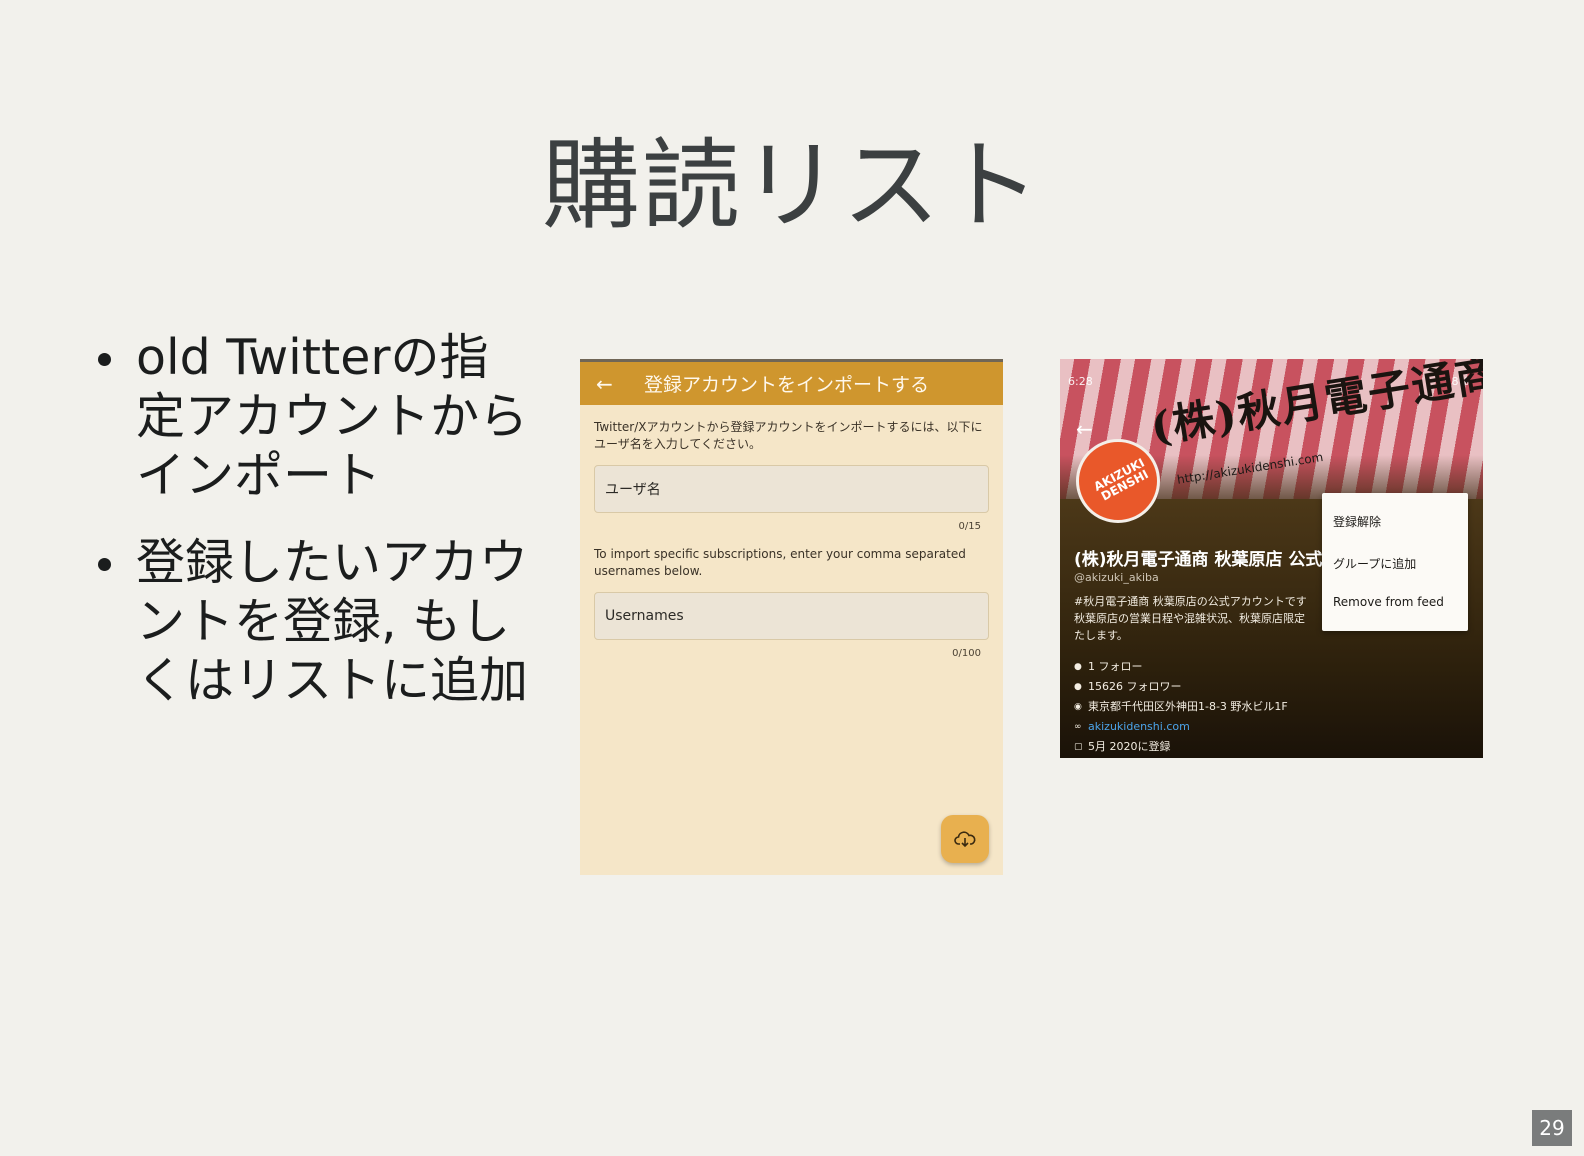  I want to click on menu-item-add-to-group: グループに追加, so click(1374, 563).